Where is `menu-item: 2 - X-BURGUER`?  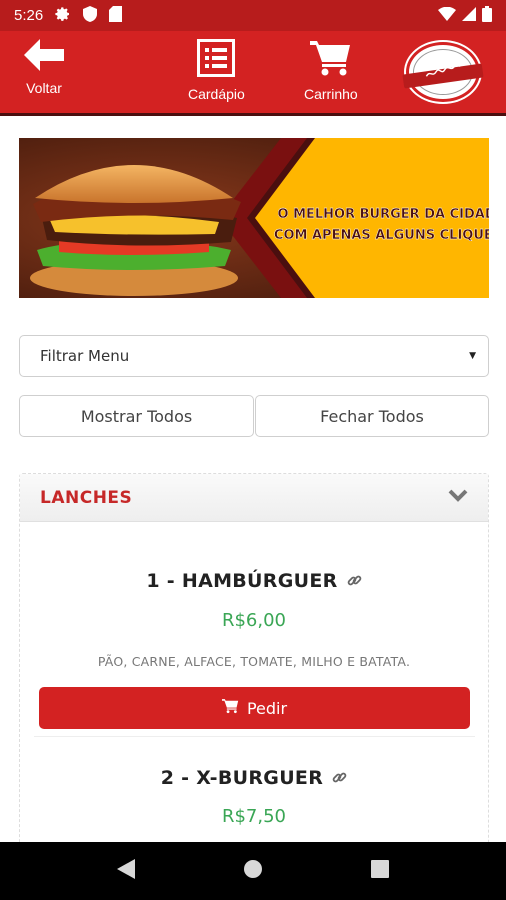
menu-item: 2 - X-BURGUER is located at coordinates (254, 778).